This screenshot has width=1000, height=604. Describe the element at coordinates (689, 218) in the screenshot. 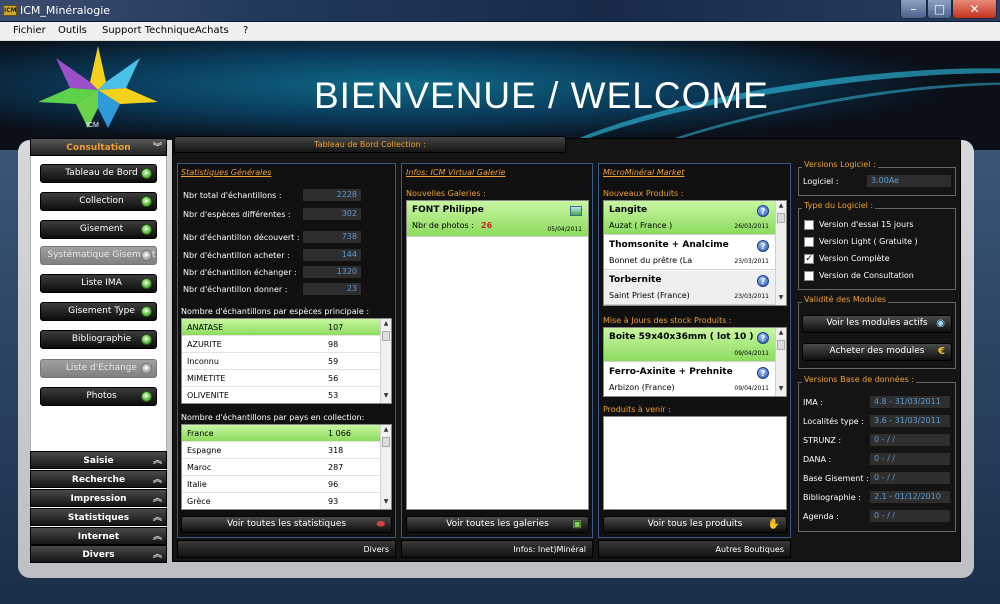

I see `product-item: Langite Auzat ( France ) 26/03/2011?` at that location.